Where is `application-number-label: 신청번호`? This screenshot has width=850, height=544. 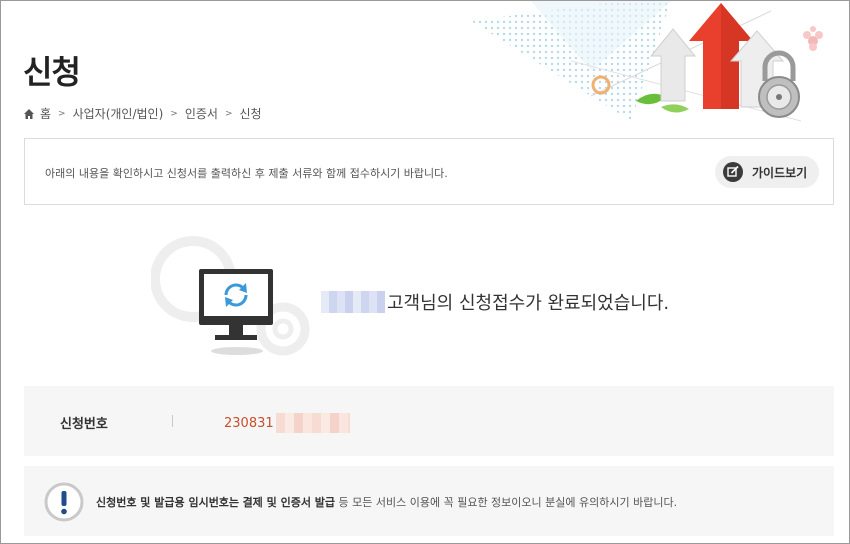
application-number-label: 신청번호 is located at coordinates (84, 424).